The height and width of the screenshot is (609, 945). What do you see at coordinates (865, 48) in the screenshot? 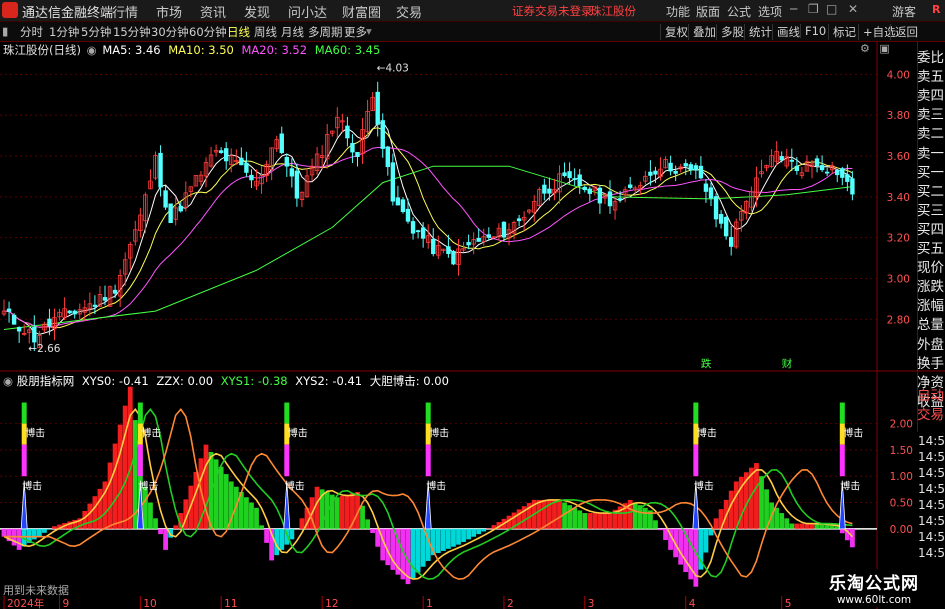
I see `settings-icon: ⚙` at bounding box center [865, 48].